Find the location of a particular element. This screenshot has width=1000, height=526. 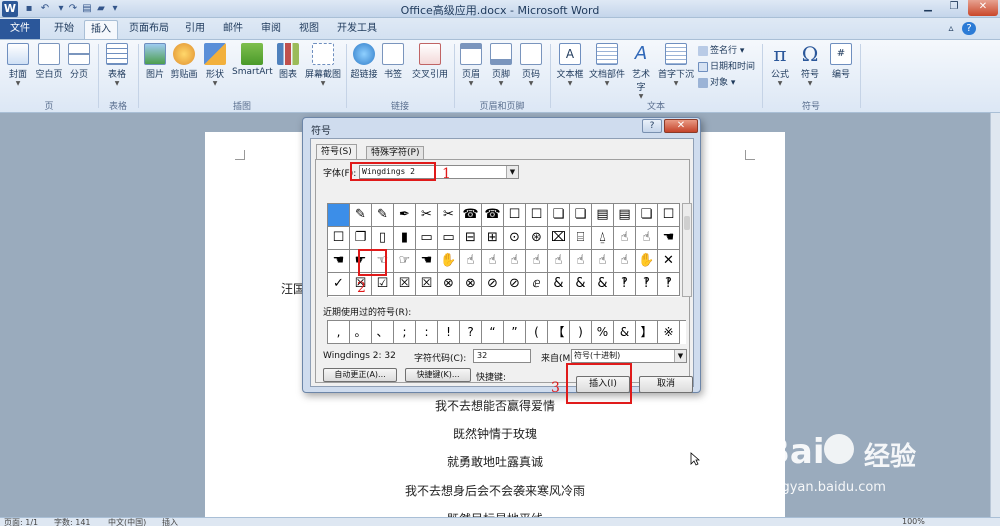

symbol-cell: ⊘ is located at coordinates (515, 284).